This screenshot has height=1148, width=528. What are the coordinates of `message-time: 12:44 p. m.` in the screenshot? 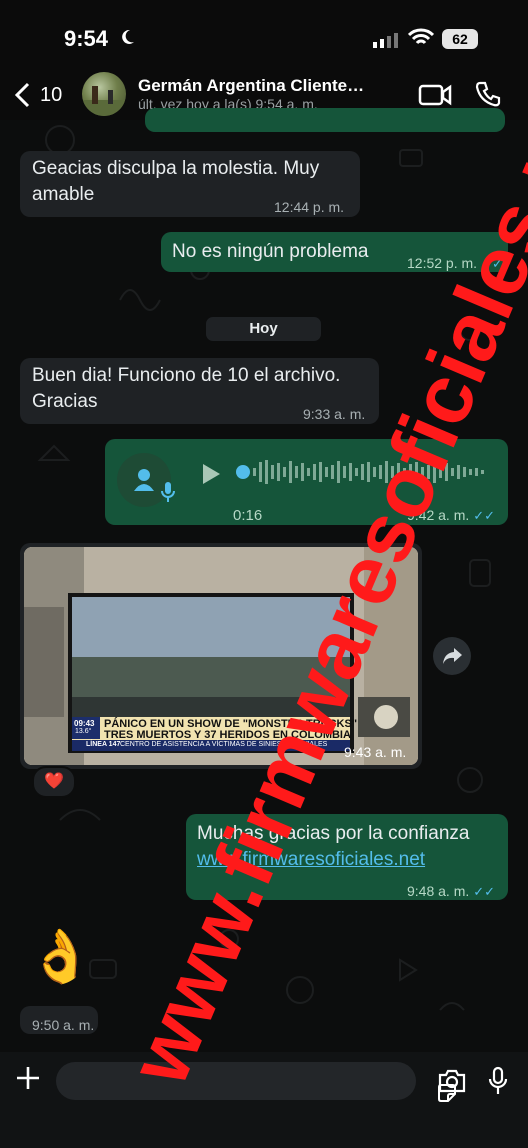 It's located at (309, 207).